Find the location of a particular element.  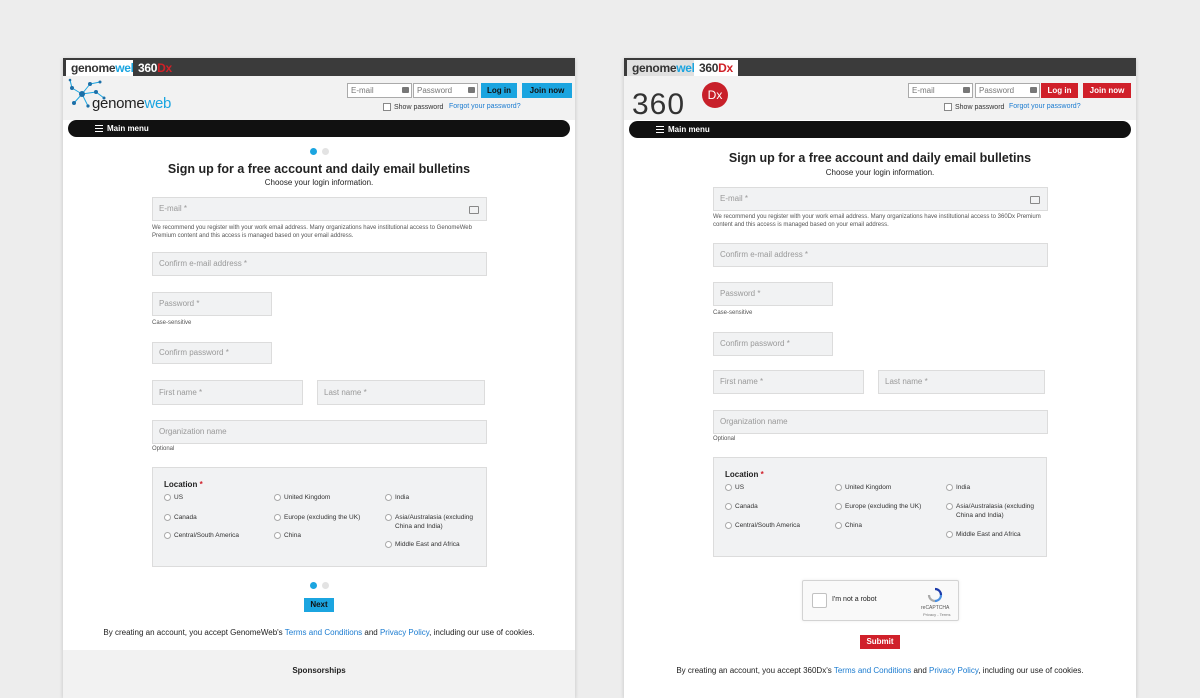

required-mark: * is located at coordinates (201, 484).